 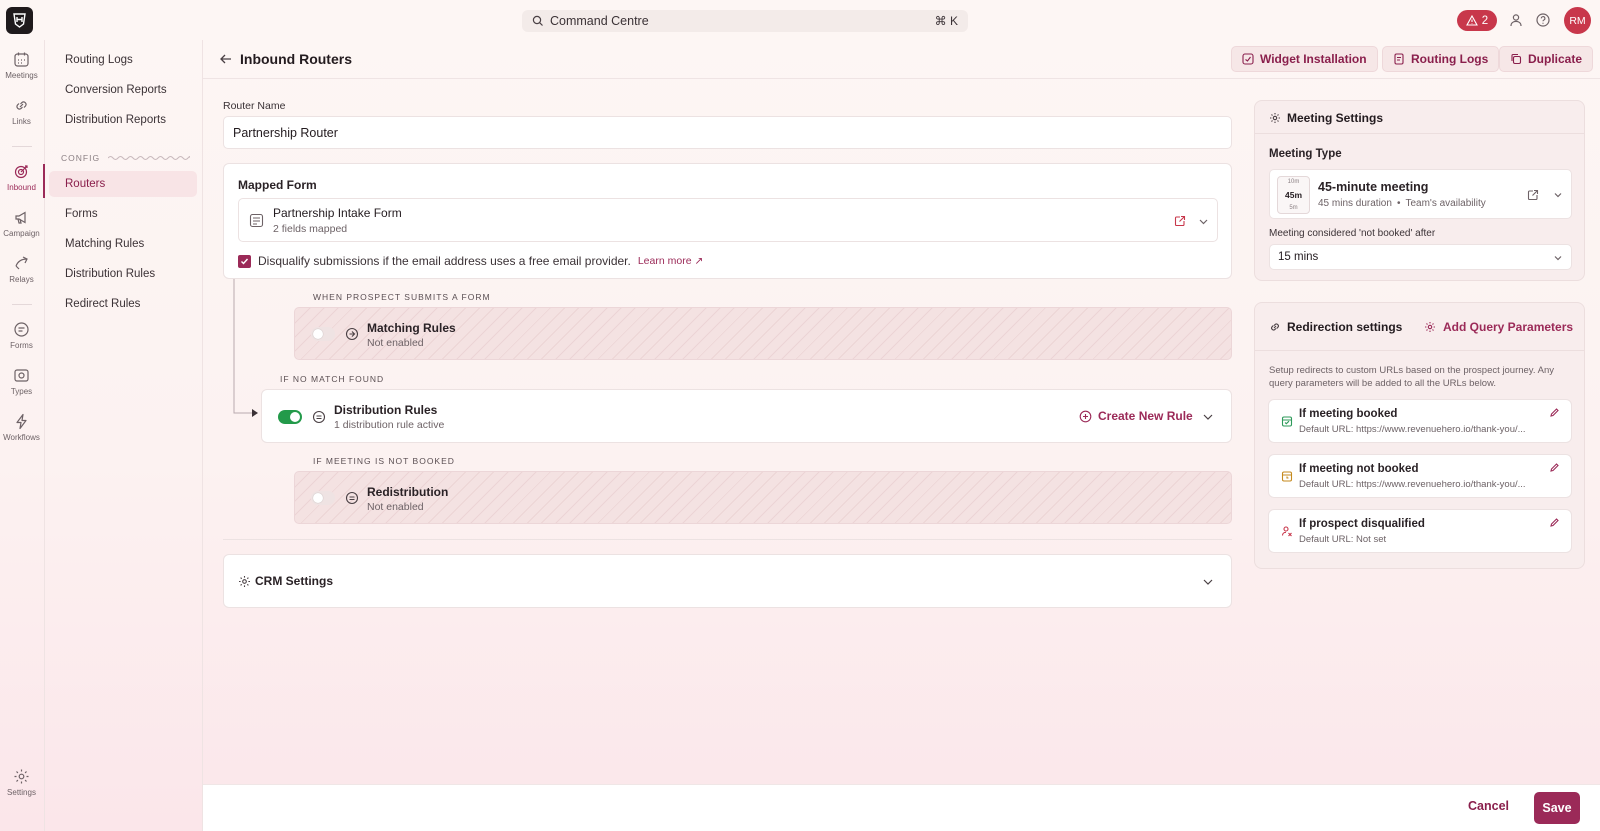 I want to click on page-title: Inbound Routers, so click(x=296, y=59).